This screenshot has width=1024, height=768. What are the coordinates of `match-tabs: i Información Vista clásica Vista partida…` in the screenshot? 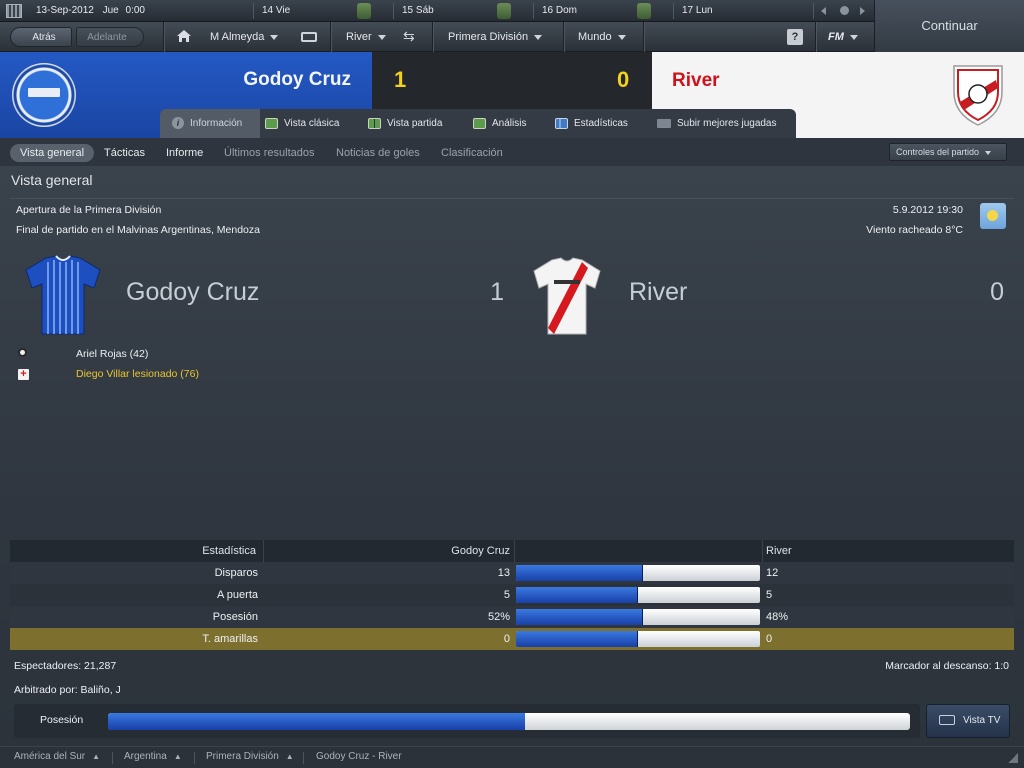 It's located at (478, 123).